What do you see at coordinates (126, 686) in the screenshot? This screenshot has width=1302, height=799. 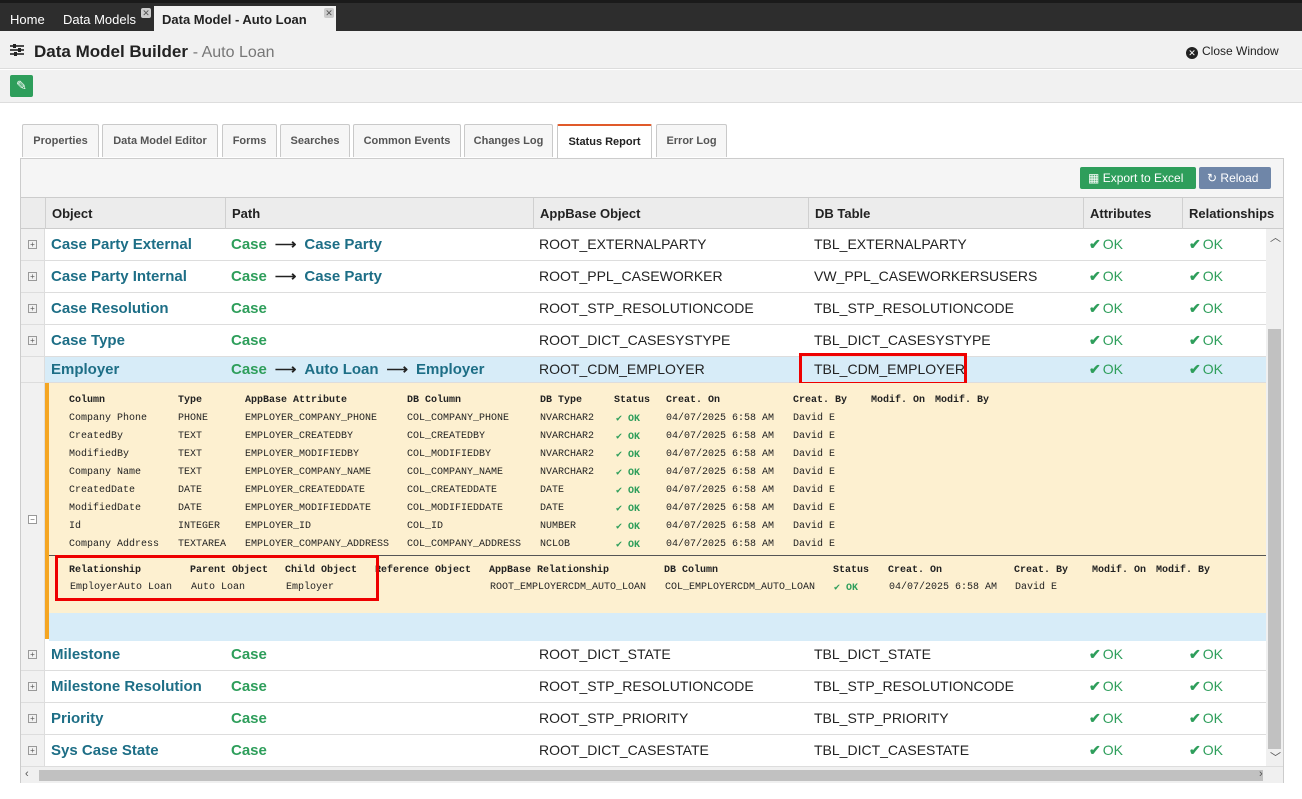 I see `object-name: Milestone Resolution` at bounding box center [126, 686].